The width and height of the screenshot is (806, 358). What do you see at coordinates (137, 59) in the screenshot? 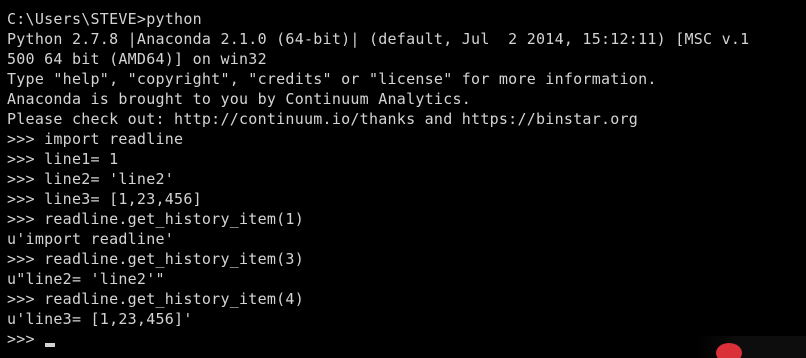
I see `console-line: 500 64 bit (AMD64)] on win32` at bounding box center [137, 59].